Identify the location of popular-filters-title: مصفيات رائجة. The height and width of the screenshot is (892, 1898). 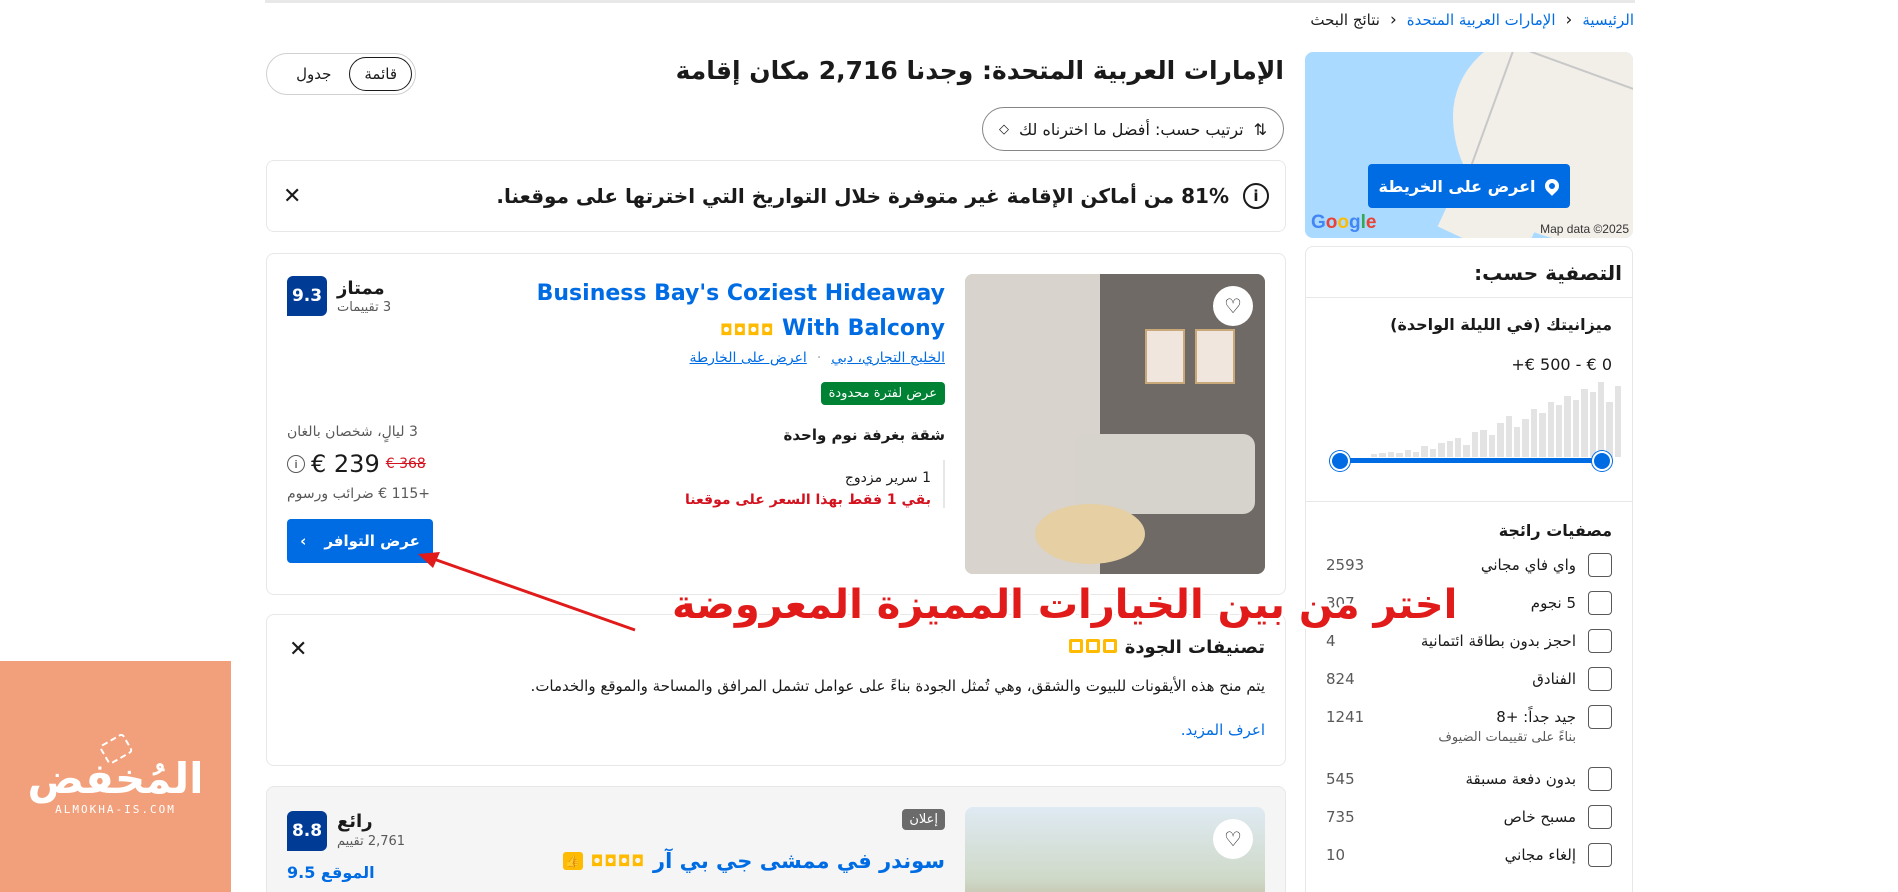
(1555, 530).